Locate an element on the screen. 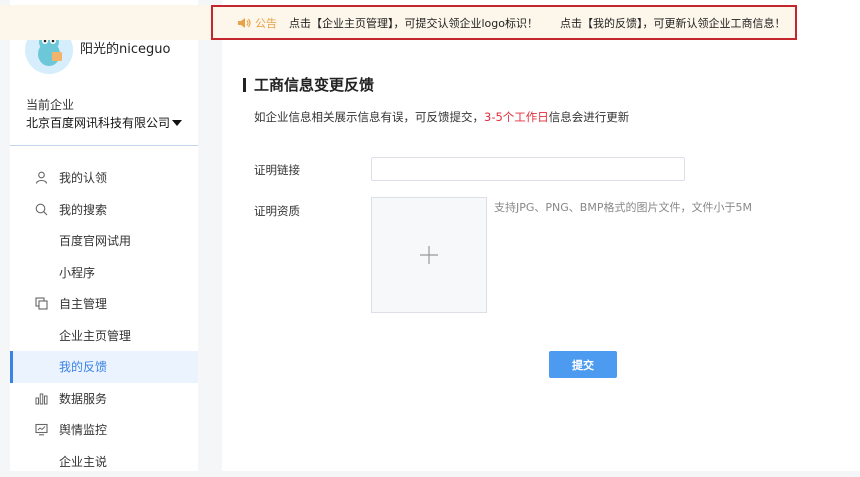 The image size is (860, 477). sidebar-item-label: 百度官网试用 is located at coordinates (95, 240).